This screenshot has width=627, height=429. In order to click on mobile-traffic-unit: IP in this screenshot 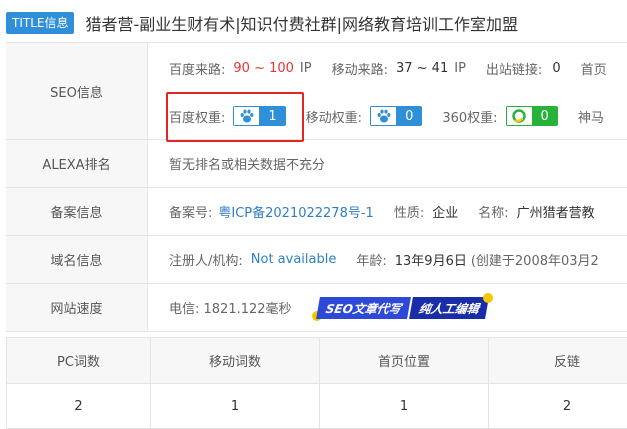, I will do `click(460, 68)`.